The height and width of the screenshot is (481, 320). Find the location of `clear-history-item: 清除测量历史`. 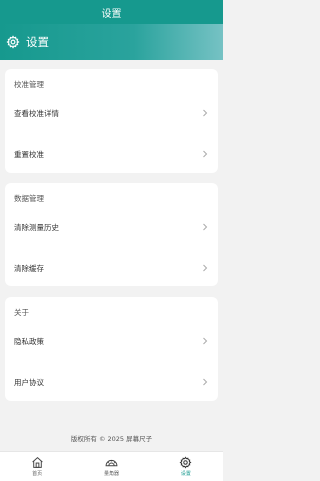

clear-history-item: 清除测量历史 is located at coordinates (111, 227).